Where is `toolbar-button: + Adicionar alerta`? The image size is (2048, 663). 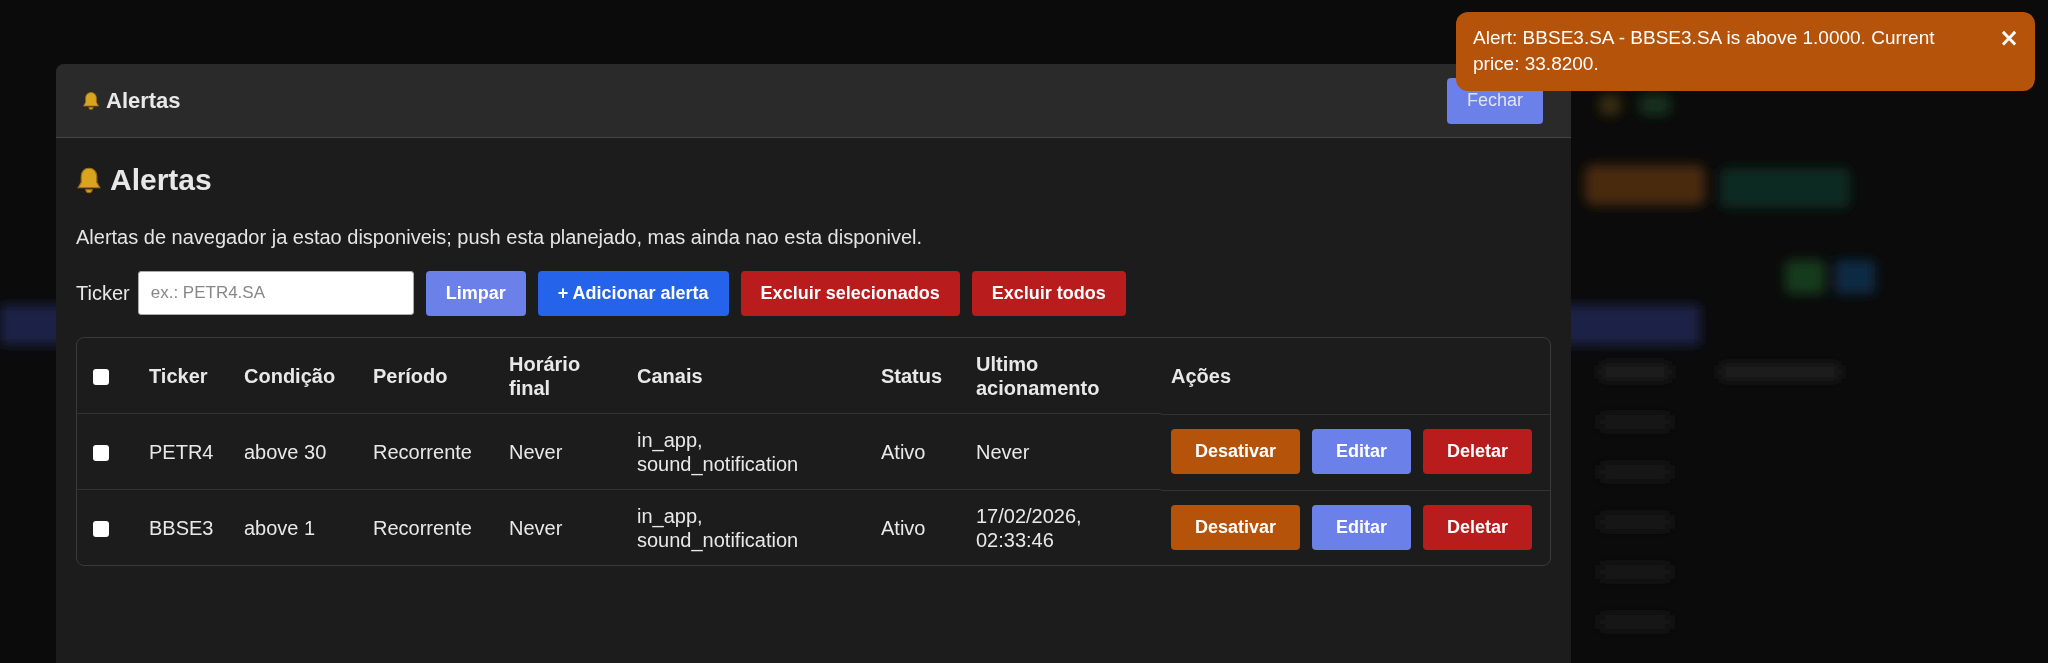 toolbar-button: + Adicionar alerta is located at coordinates (633, 293).